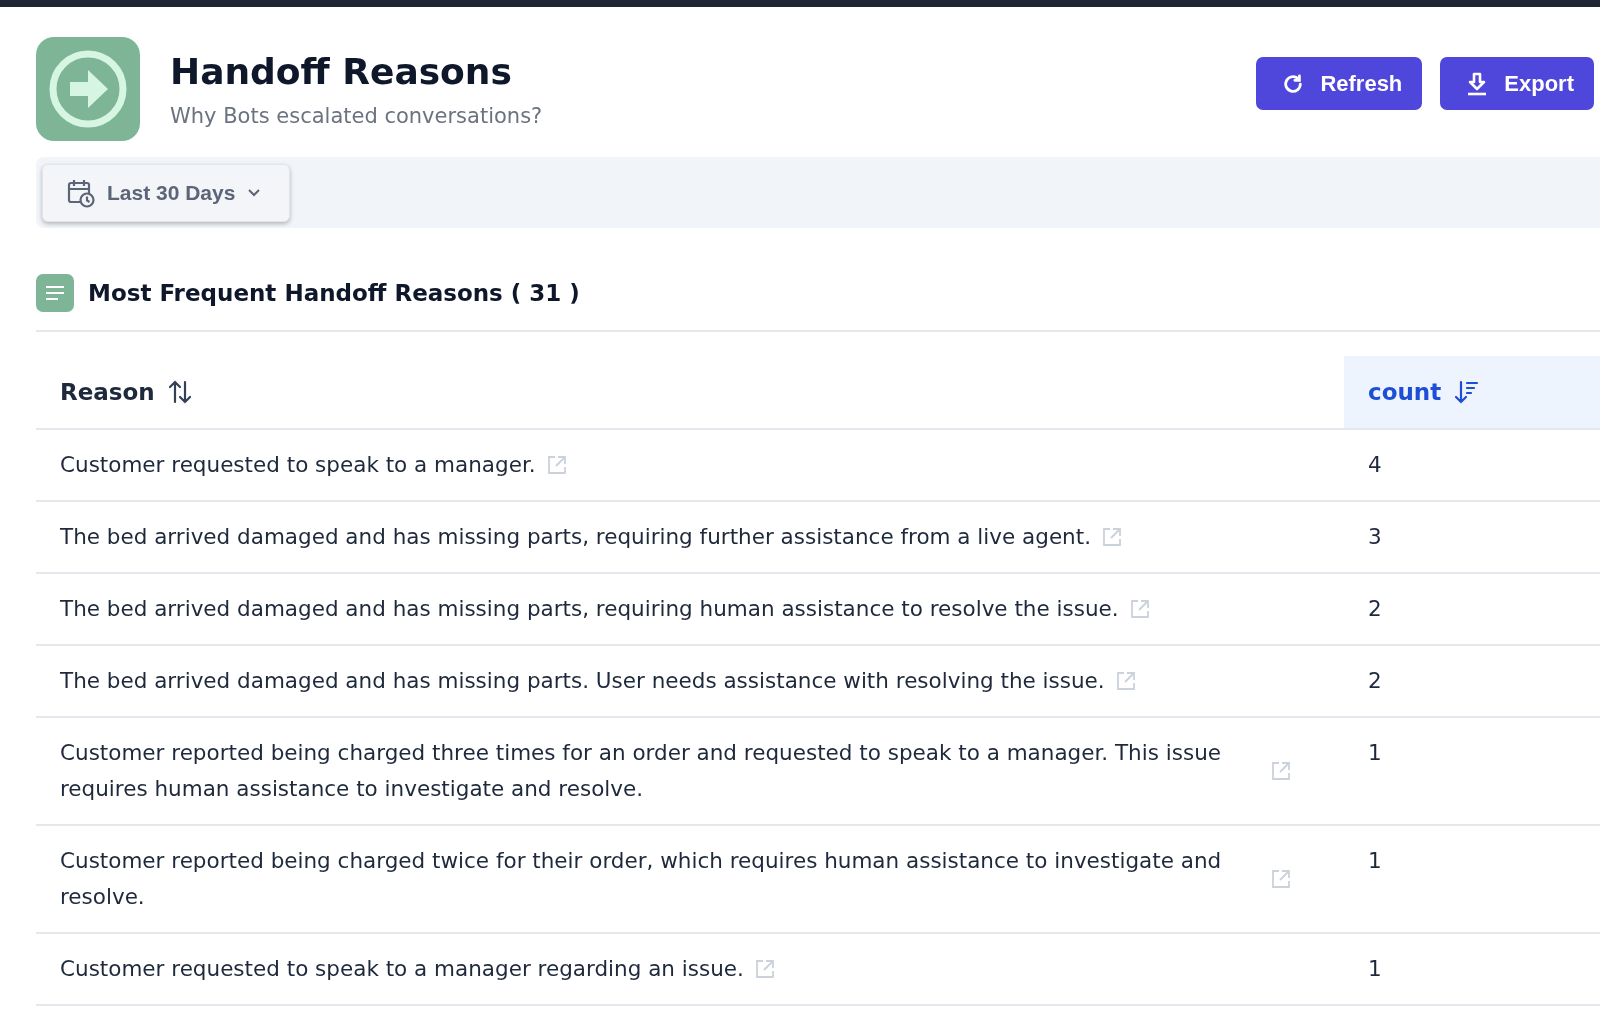 The width and height of the screenshot is (1600, 1009). What do you see at coordinates (582, 681) in the screenshot?
I see `reason-text: The bed arrived damaged and has missing parts. User needs assistance with resolving the issue.` at bounding box center [582, 681].